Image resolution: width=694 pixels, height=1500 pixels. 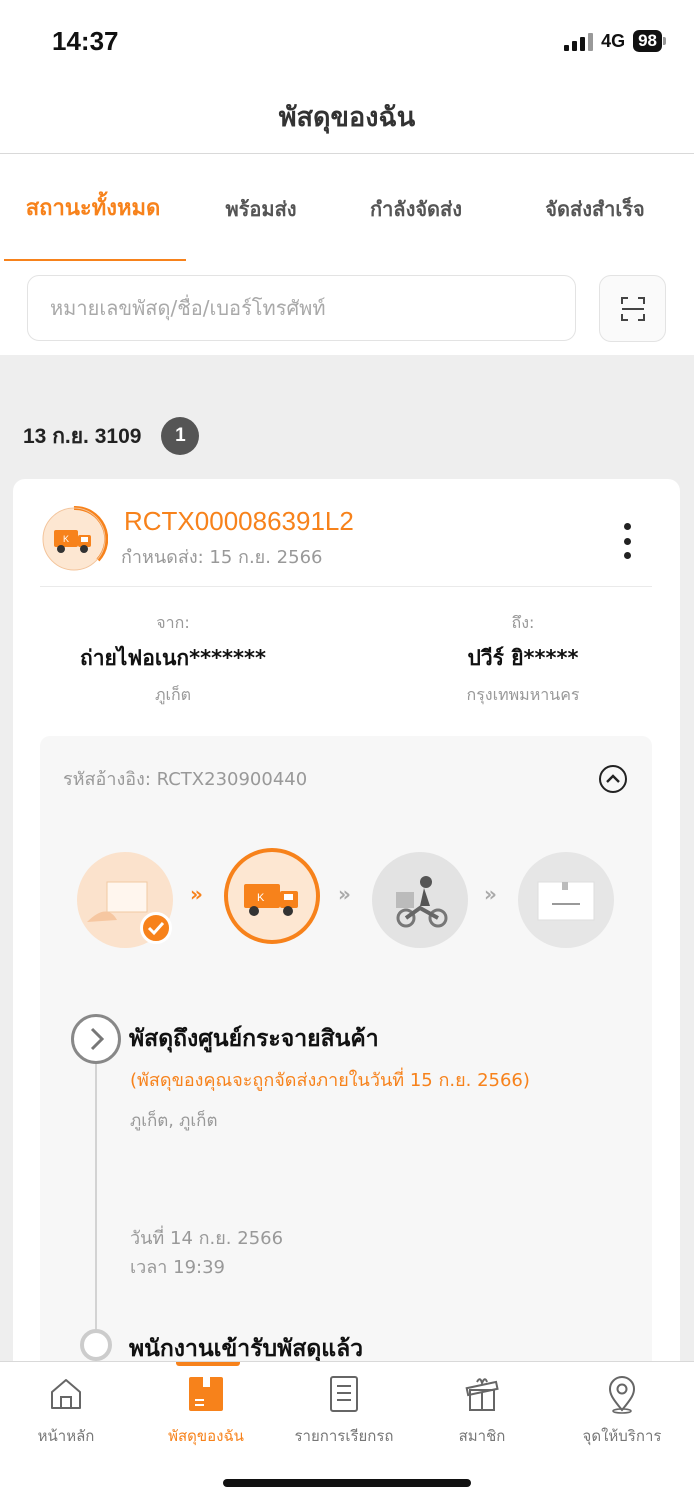 I want to click on more-dot-icon, so click(x=627, y=526).